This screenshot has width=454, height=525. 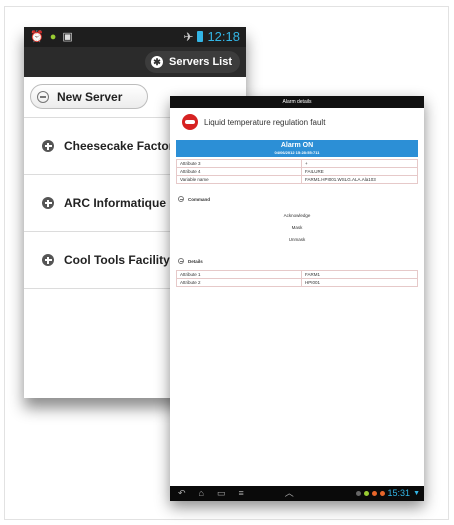 I want to click on servers-list-button: ✱ Servers List, so click(x=192, y=62).